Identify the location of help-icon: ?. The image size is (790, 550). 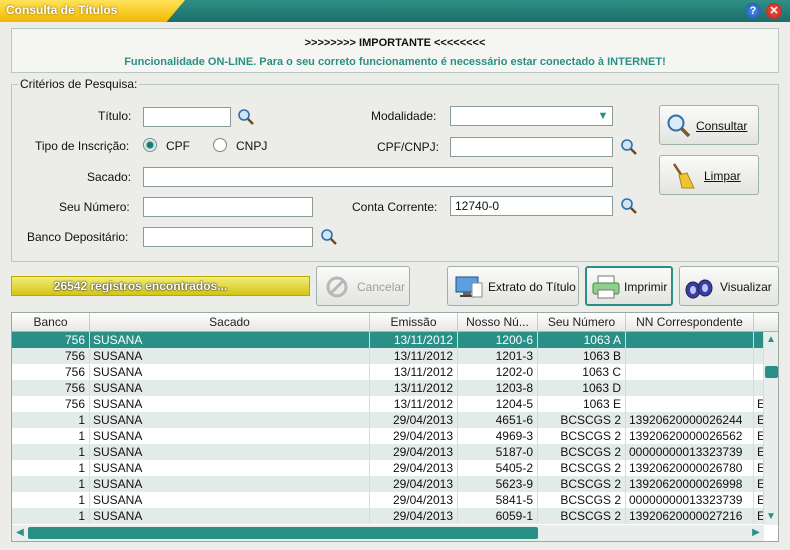
(753, 11).